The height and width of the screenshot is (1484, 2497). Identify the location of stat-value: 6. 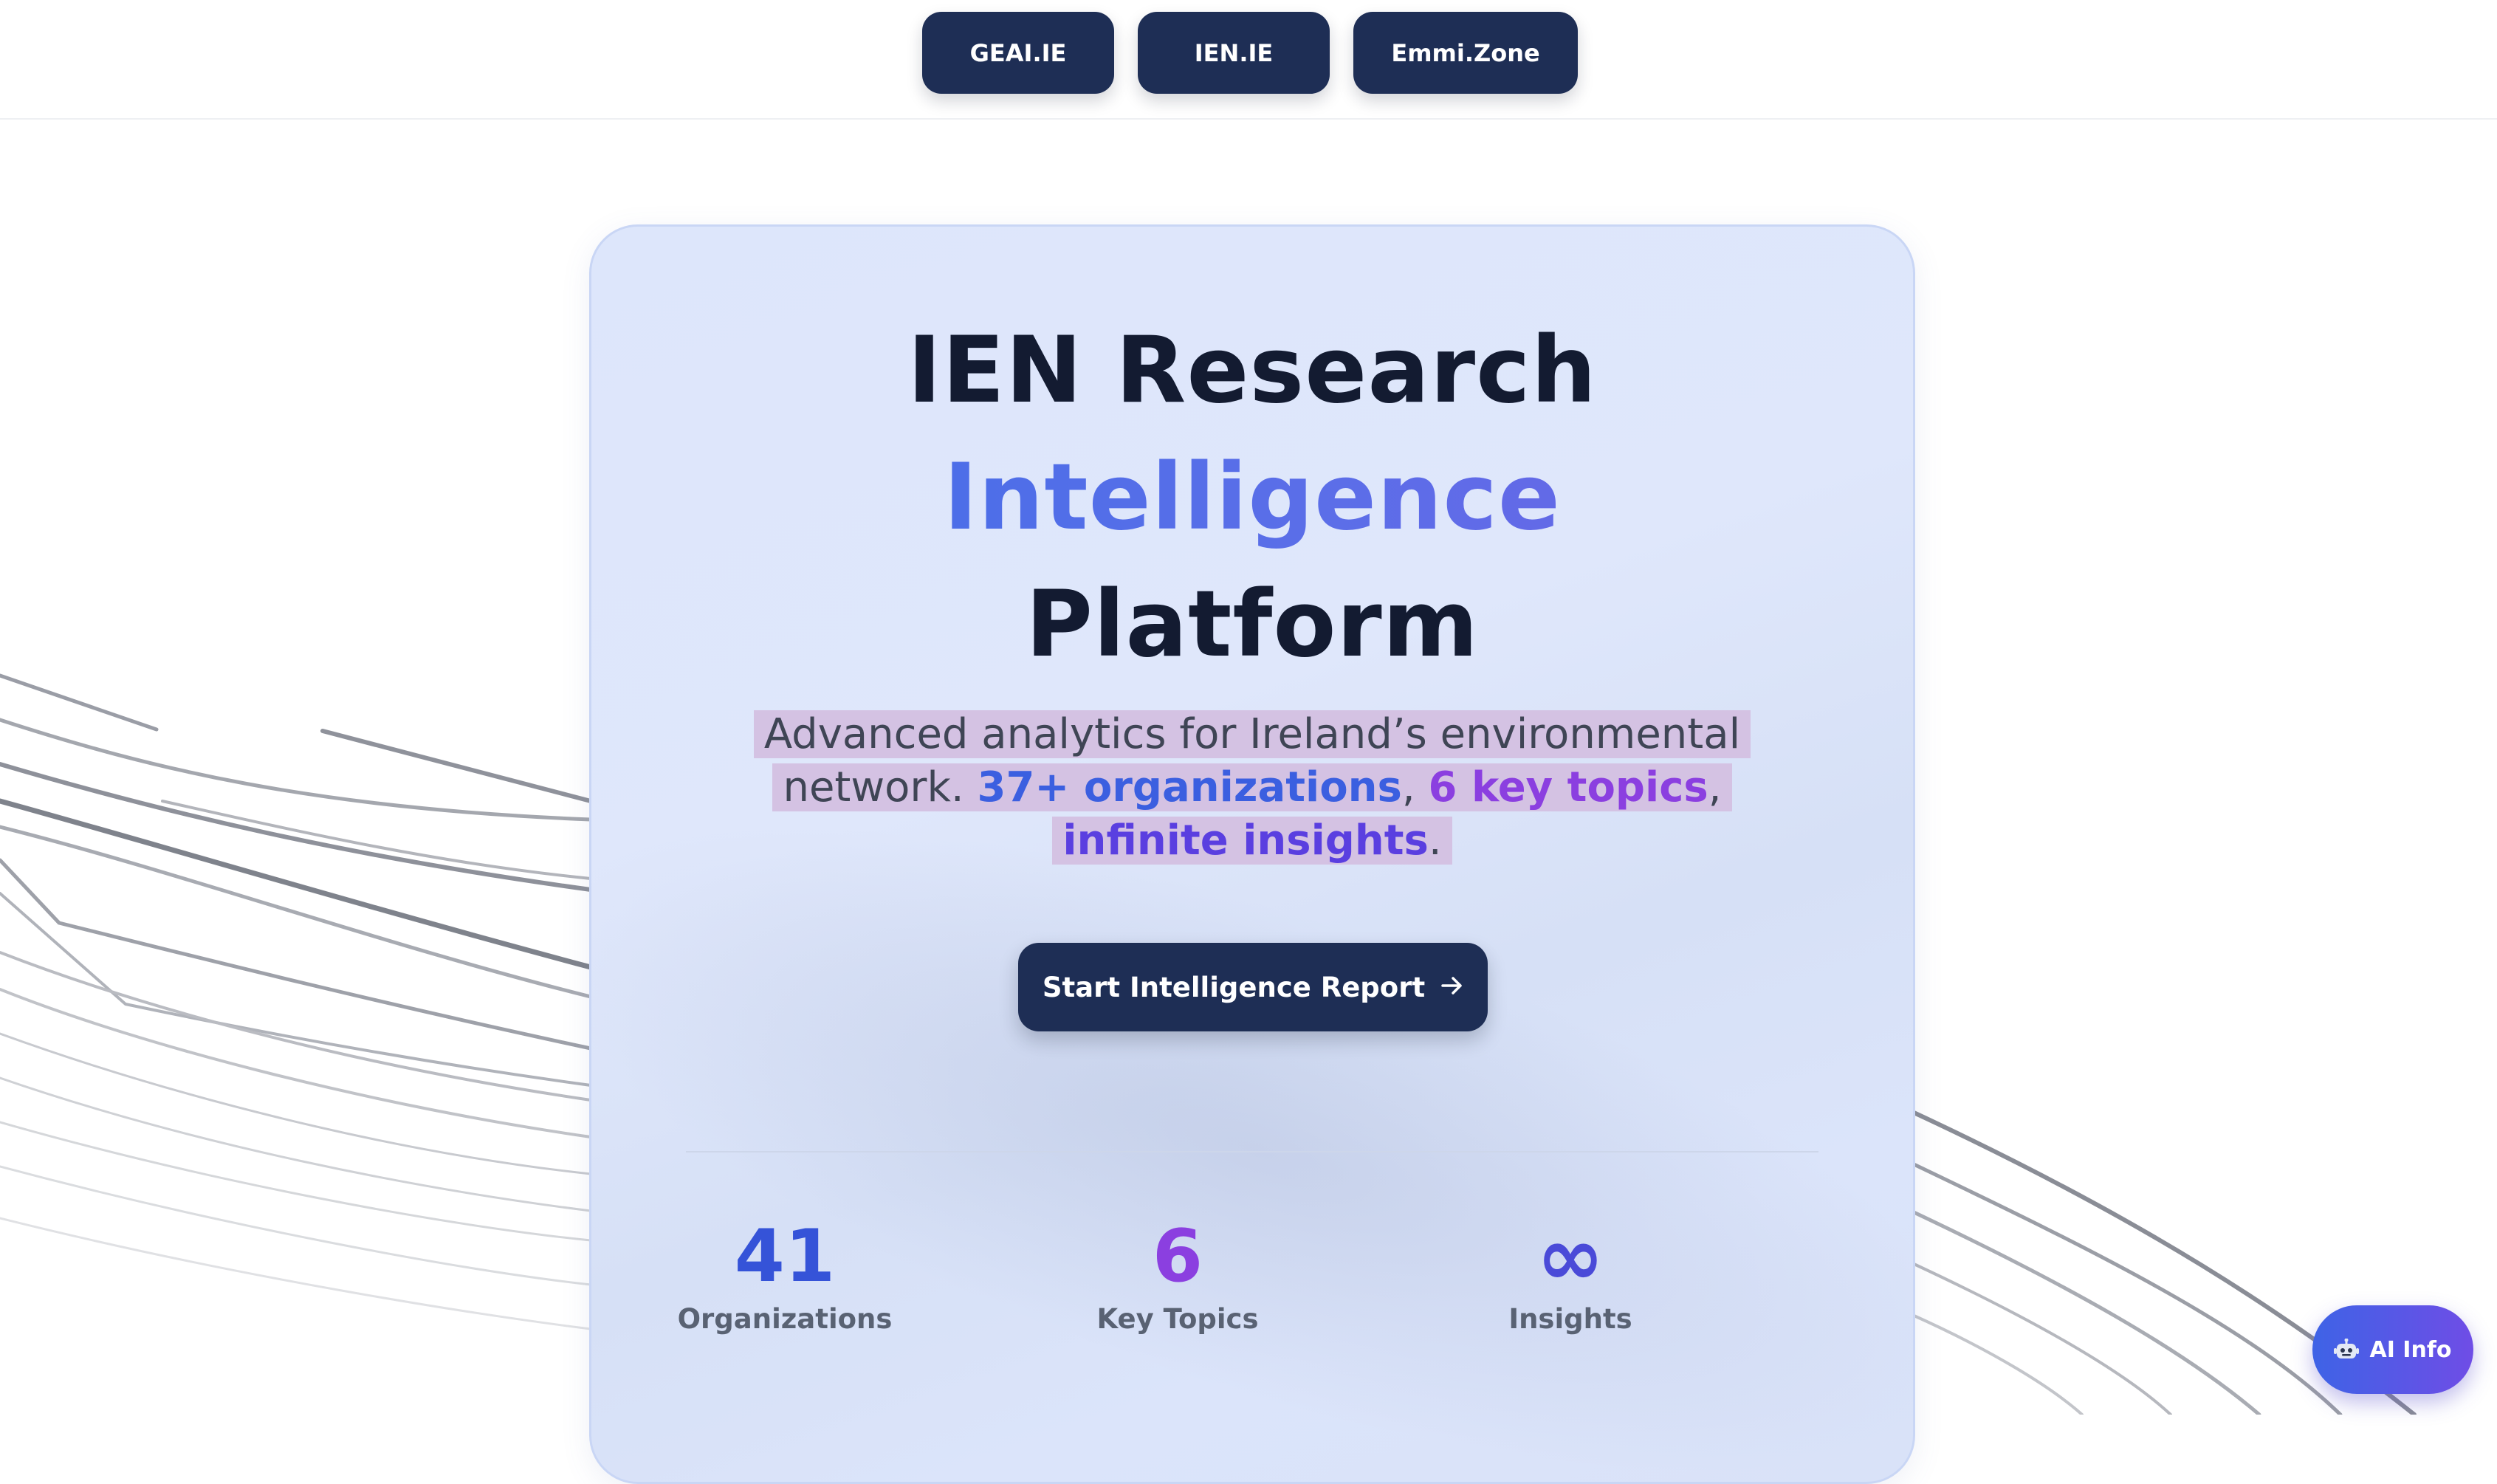
(1177, 1257).